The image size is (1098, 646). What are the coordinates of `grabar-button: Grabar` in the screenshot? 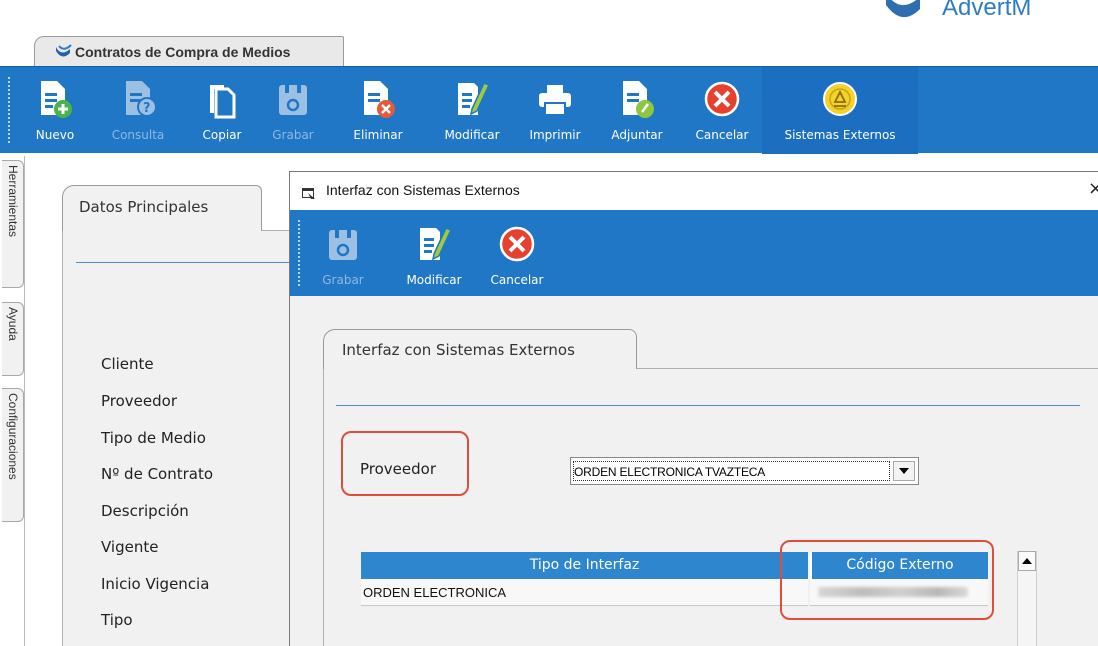 It's located at (293, 110).